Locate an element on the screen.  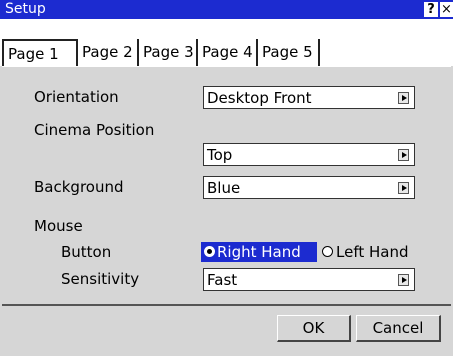
radio-left-hand-label: Left Hand is located at coordinates (372, 252).